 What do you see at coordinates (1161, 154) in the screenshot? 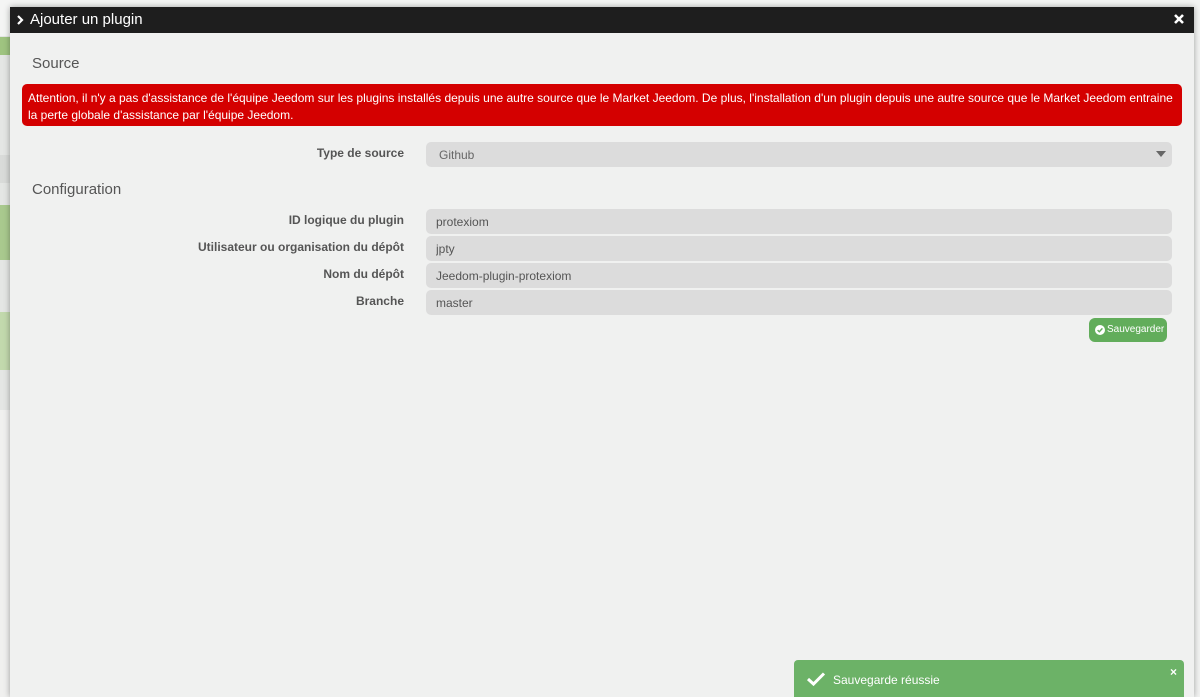
I see `caret-down-icon` at bounding box center [1161, 154].